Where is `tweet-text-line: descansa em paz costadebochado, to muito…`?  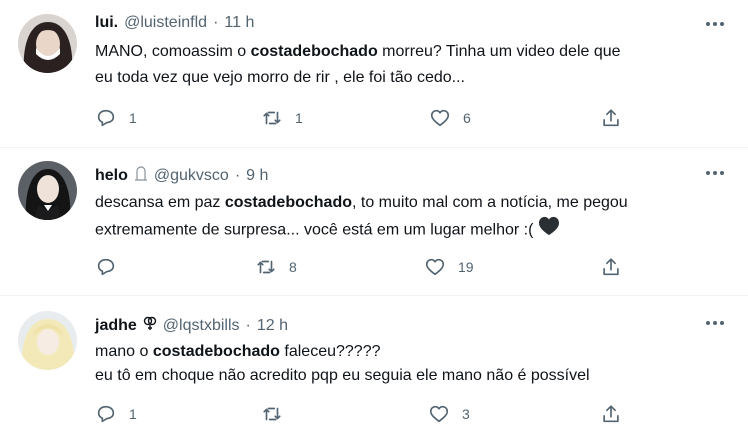
tweet-text-line: descansa em paz costadebochado, to muito… is located at coordinates (361, 202).